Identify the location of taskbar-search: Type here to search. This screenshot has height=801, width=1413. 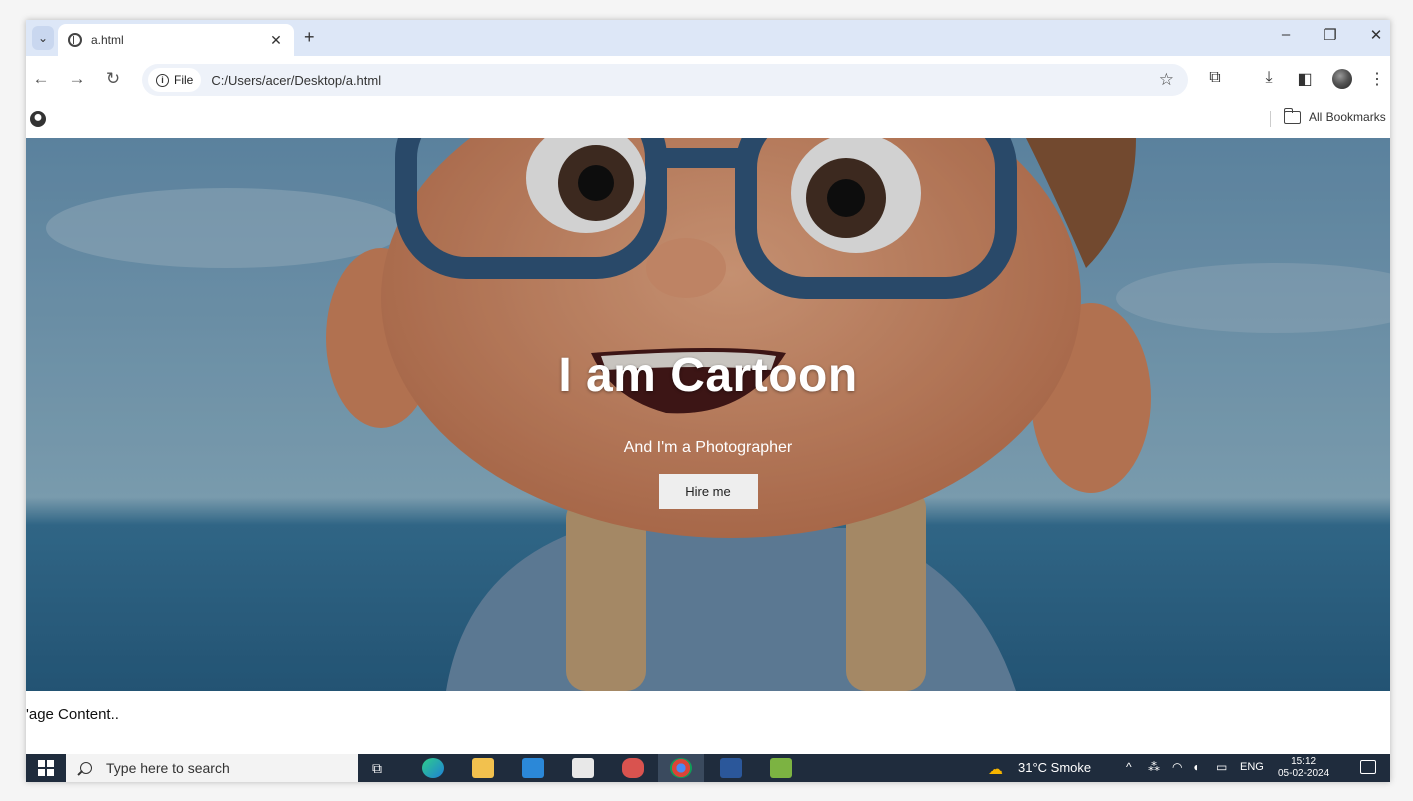
(212, 768).